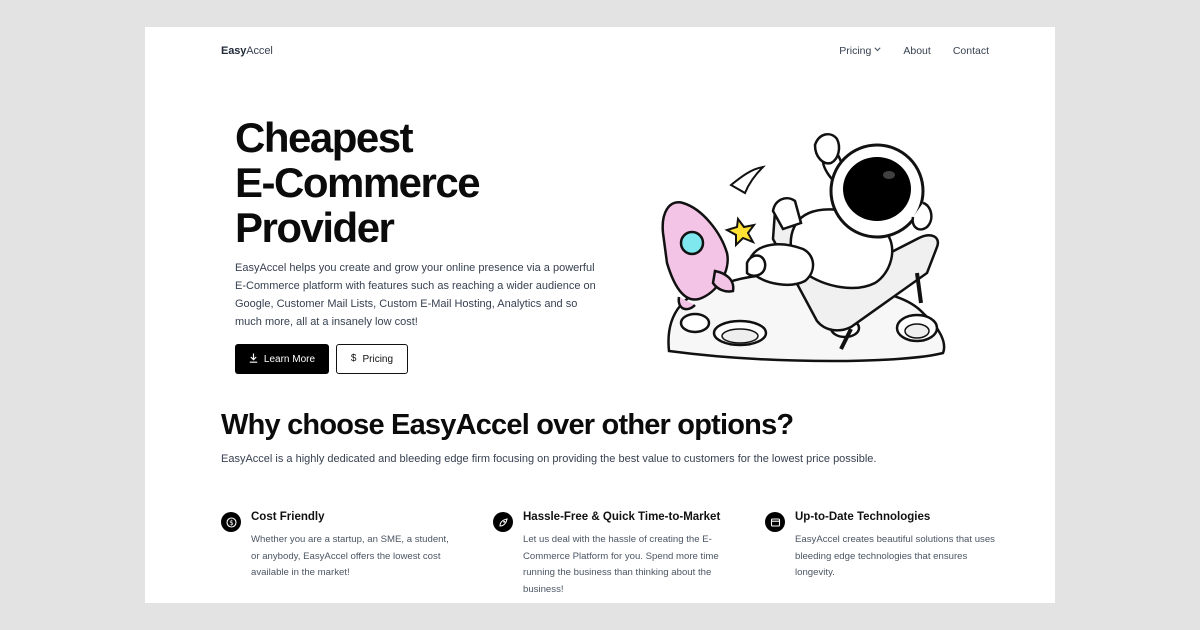  I want to click on nav-link-label: Pricing, so click(855, 51).